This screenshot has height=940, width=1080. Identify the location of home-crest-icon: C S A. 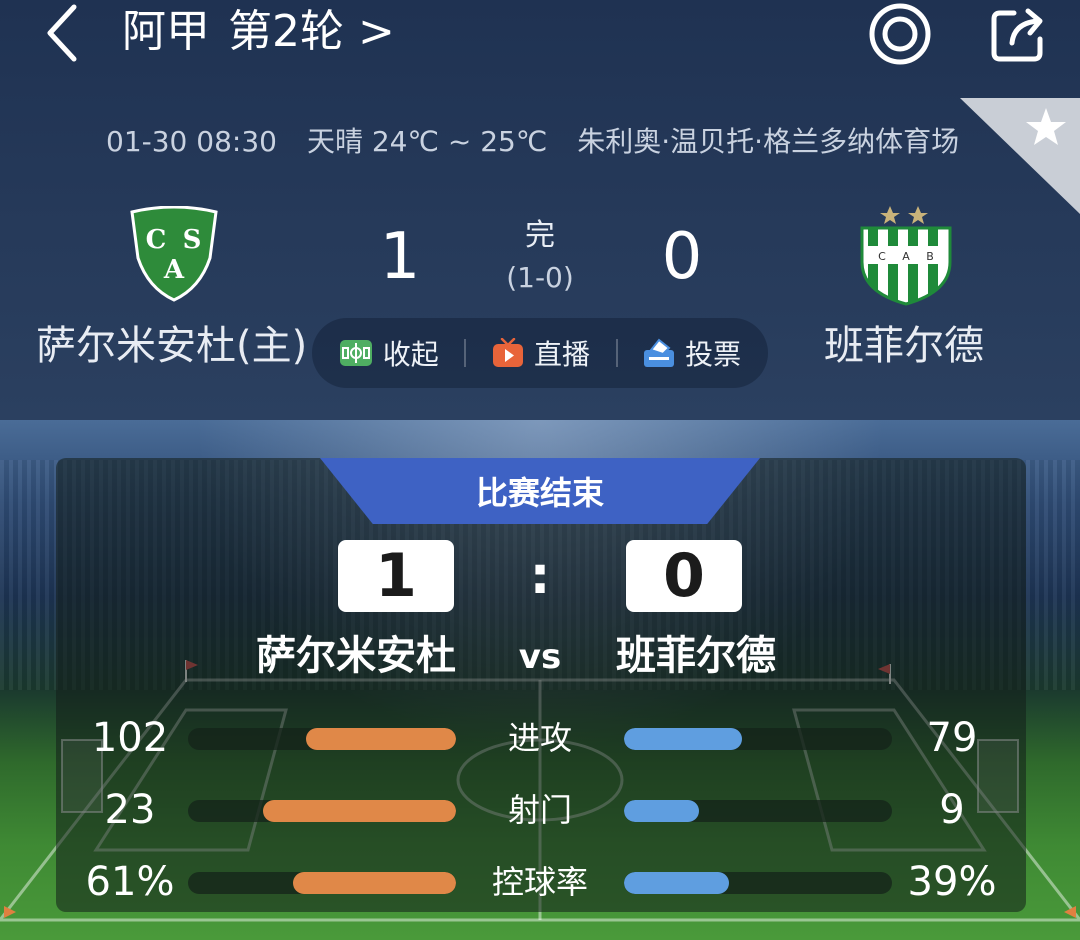
(174, 254).